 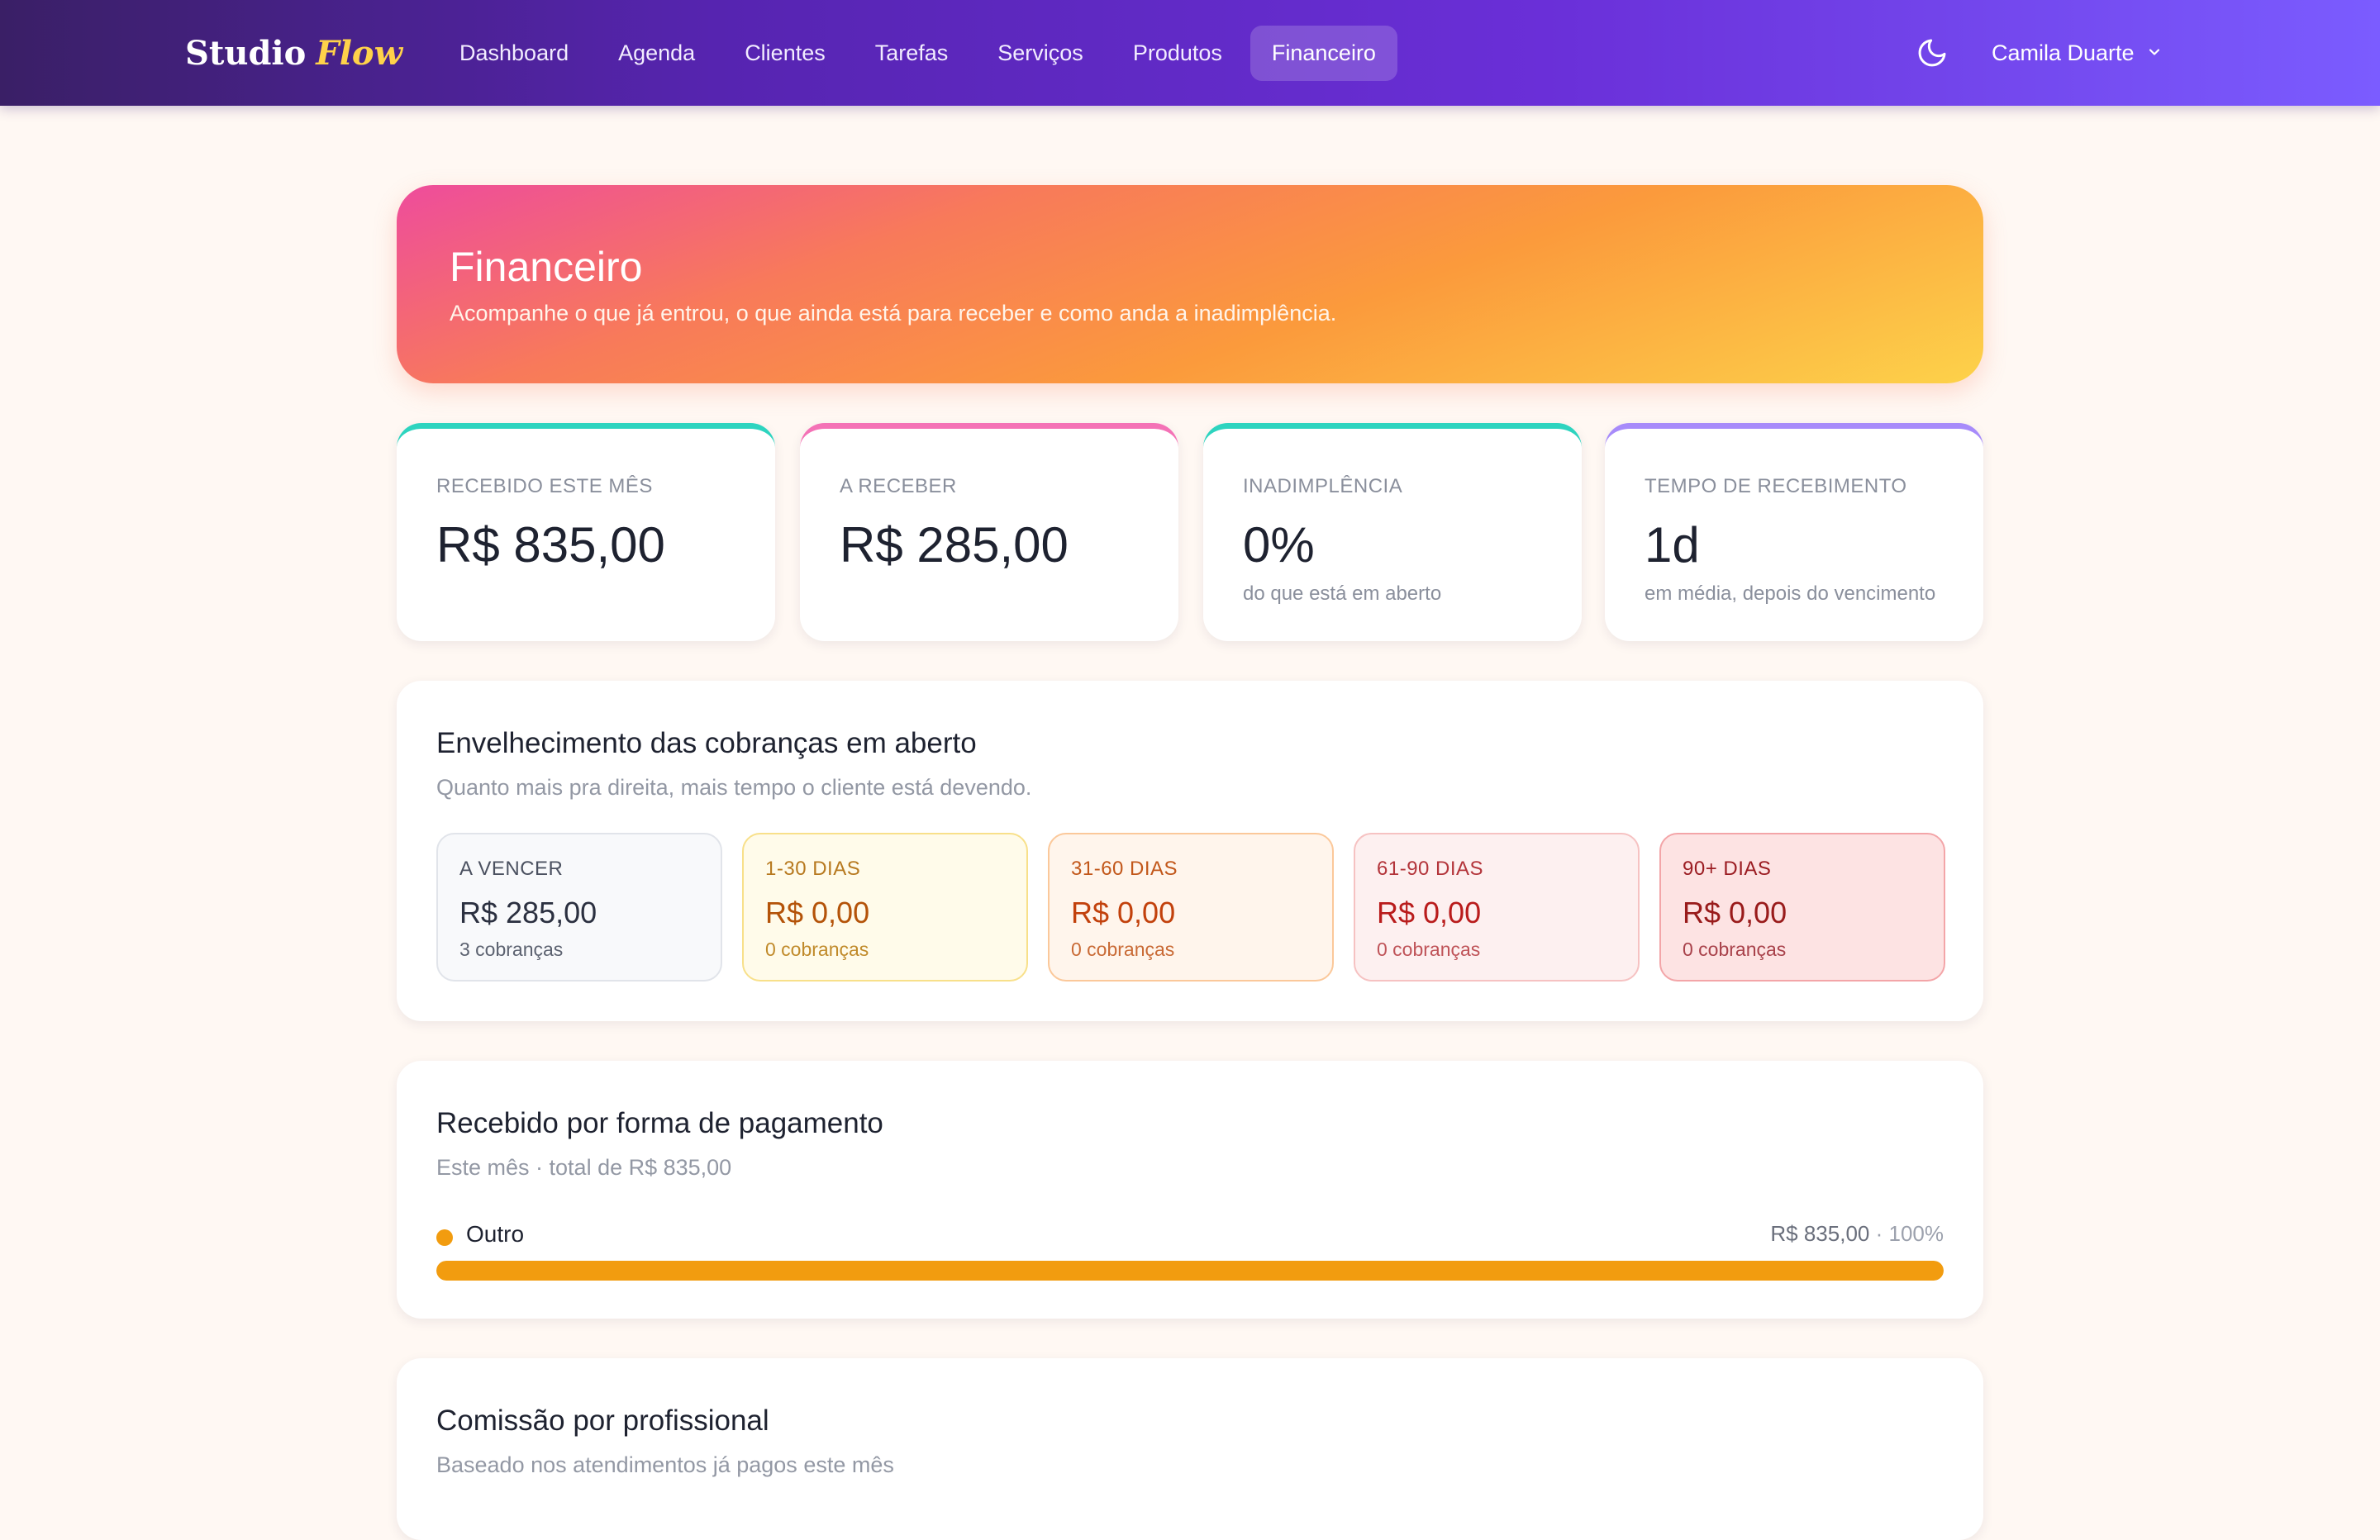 What do you see at coordinates (1820, 1233) in the screenshot?
I see `payment-amount-value: R$ 835,00` at bounding box center [1820, 1233].